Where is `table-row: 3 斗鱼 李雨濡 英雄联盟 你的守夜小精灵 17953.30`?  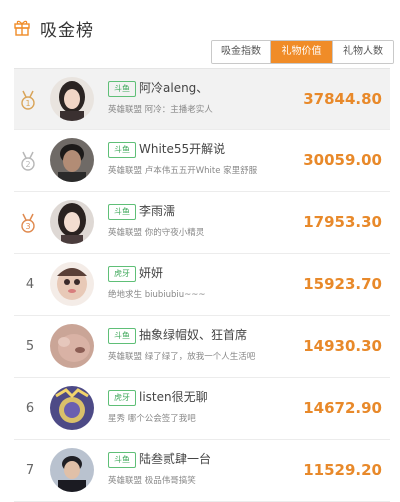
table-row: 3 斗鱼 李雨濡 英雄联盟 你的守夜小精灵 17953.30 is located at coordinates (202, 223).